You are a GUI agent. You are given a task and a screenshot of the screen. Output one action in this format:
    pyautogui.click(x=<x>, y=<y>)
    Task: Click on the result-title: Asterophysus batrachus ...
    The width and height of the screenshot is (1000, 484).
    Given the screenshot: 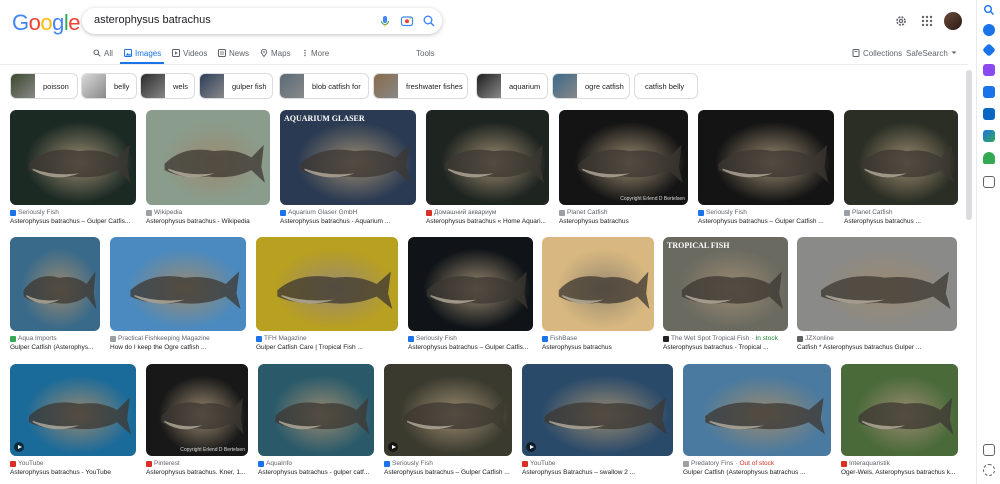 What is the action you would take?
    pyautogui.click(x=901, y=221)
    